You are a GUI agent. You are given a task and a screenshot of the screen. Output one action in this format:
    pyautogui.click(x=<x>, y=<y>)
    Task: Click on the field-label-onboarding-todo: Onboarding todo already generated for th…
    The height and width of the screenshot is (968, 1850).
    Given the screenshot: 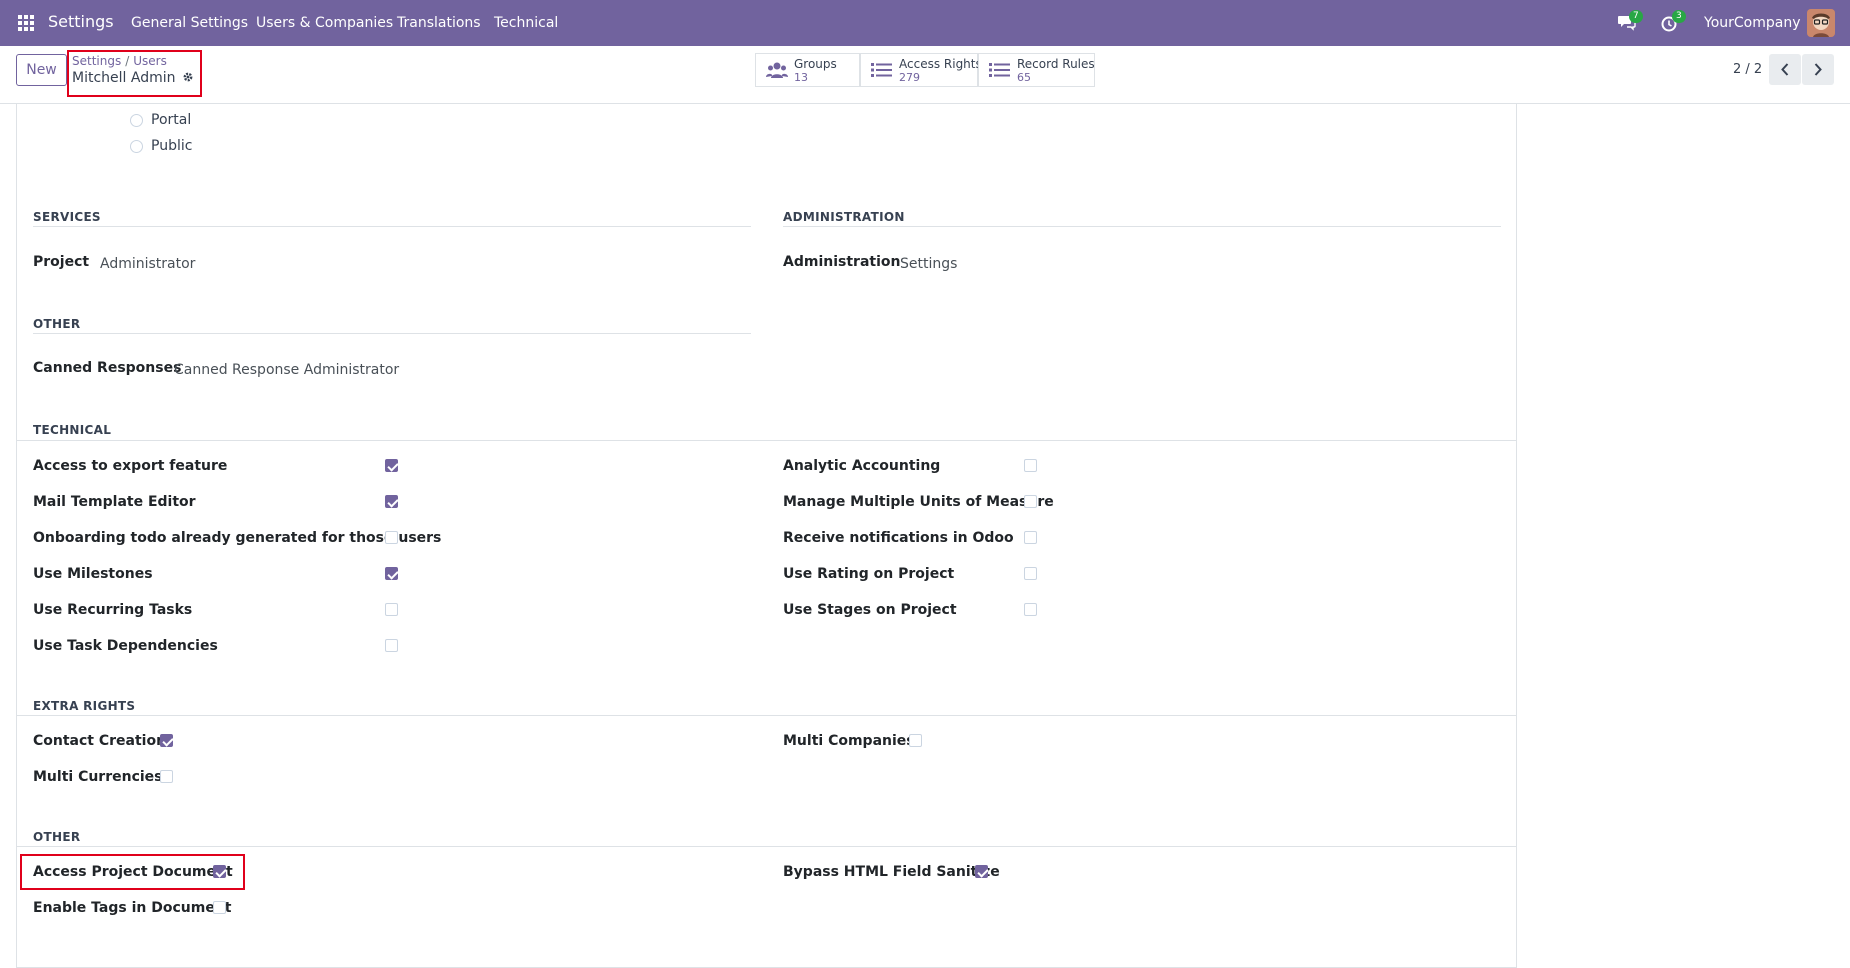 What is the action you would take?
    pyautogui.click(x=237, y=538)
    